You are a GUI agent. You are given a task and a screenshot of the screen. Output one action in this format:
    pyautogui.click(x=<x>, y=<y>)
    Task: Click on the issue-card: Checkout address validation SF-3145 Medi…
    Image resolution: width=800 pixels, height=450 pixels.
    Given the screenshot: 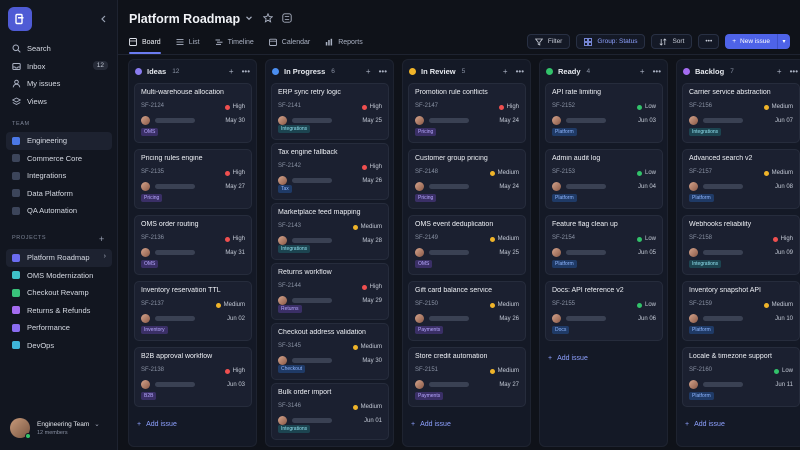 What is the action you would take?
    pyautogui.click(x=330, y=351)
    